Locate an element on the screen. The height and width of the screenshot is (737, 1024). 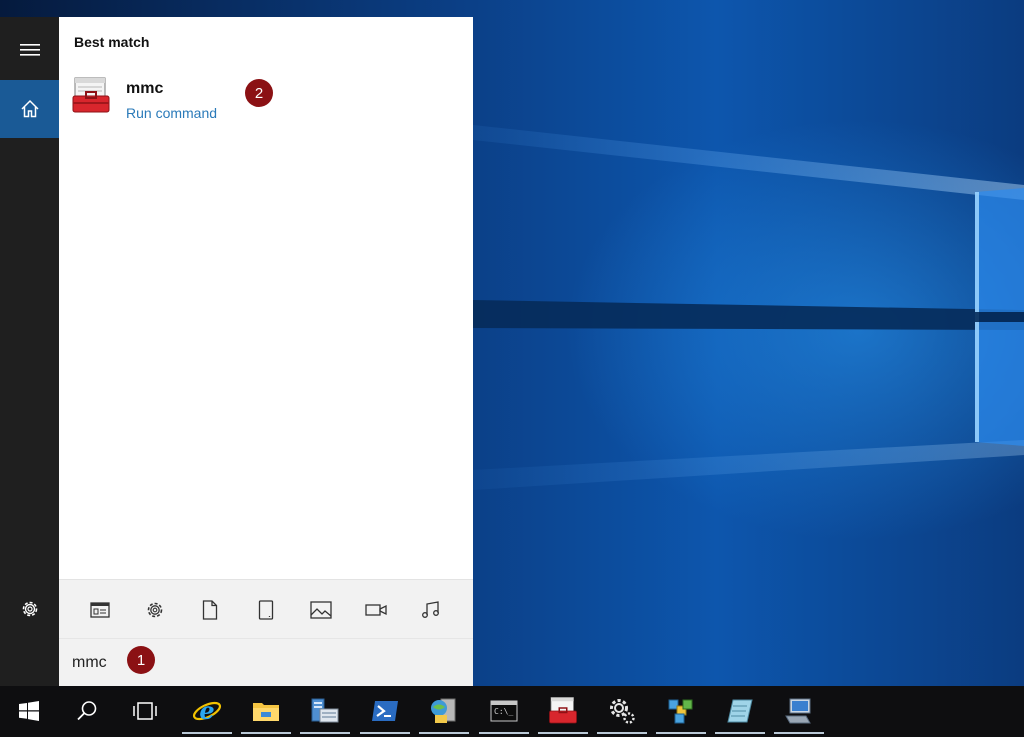
powershell-taskbar-button is located at coordinates (385, 710).